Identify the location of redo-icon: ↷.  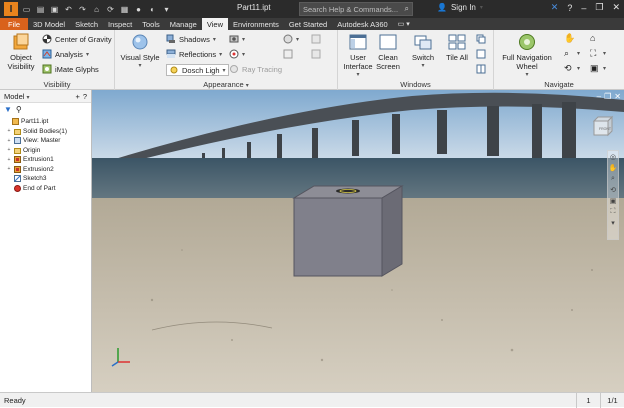
(82, 9).